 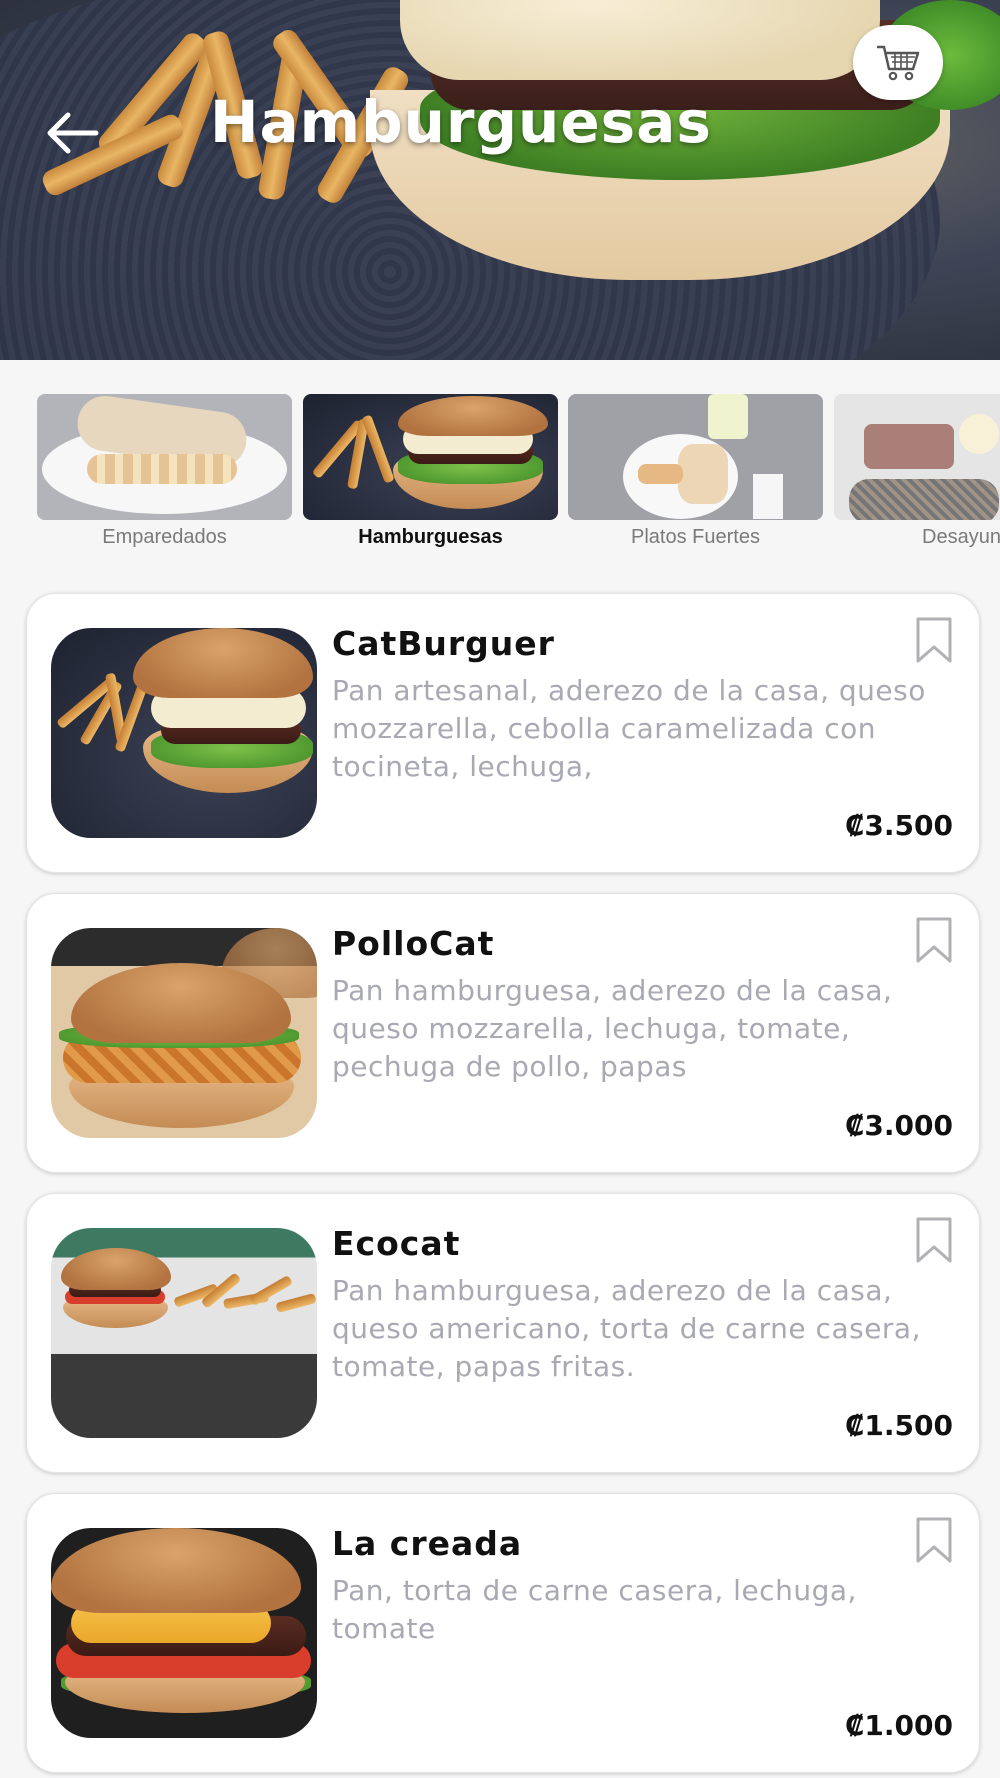 I want to click on shopping-cart-icon, so click(x=898, y=62).